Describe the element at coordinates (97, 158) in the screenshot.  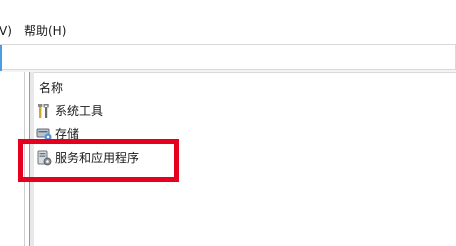
I see `list-item-label: 服务和应用程序` at that location.